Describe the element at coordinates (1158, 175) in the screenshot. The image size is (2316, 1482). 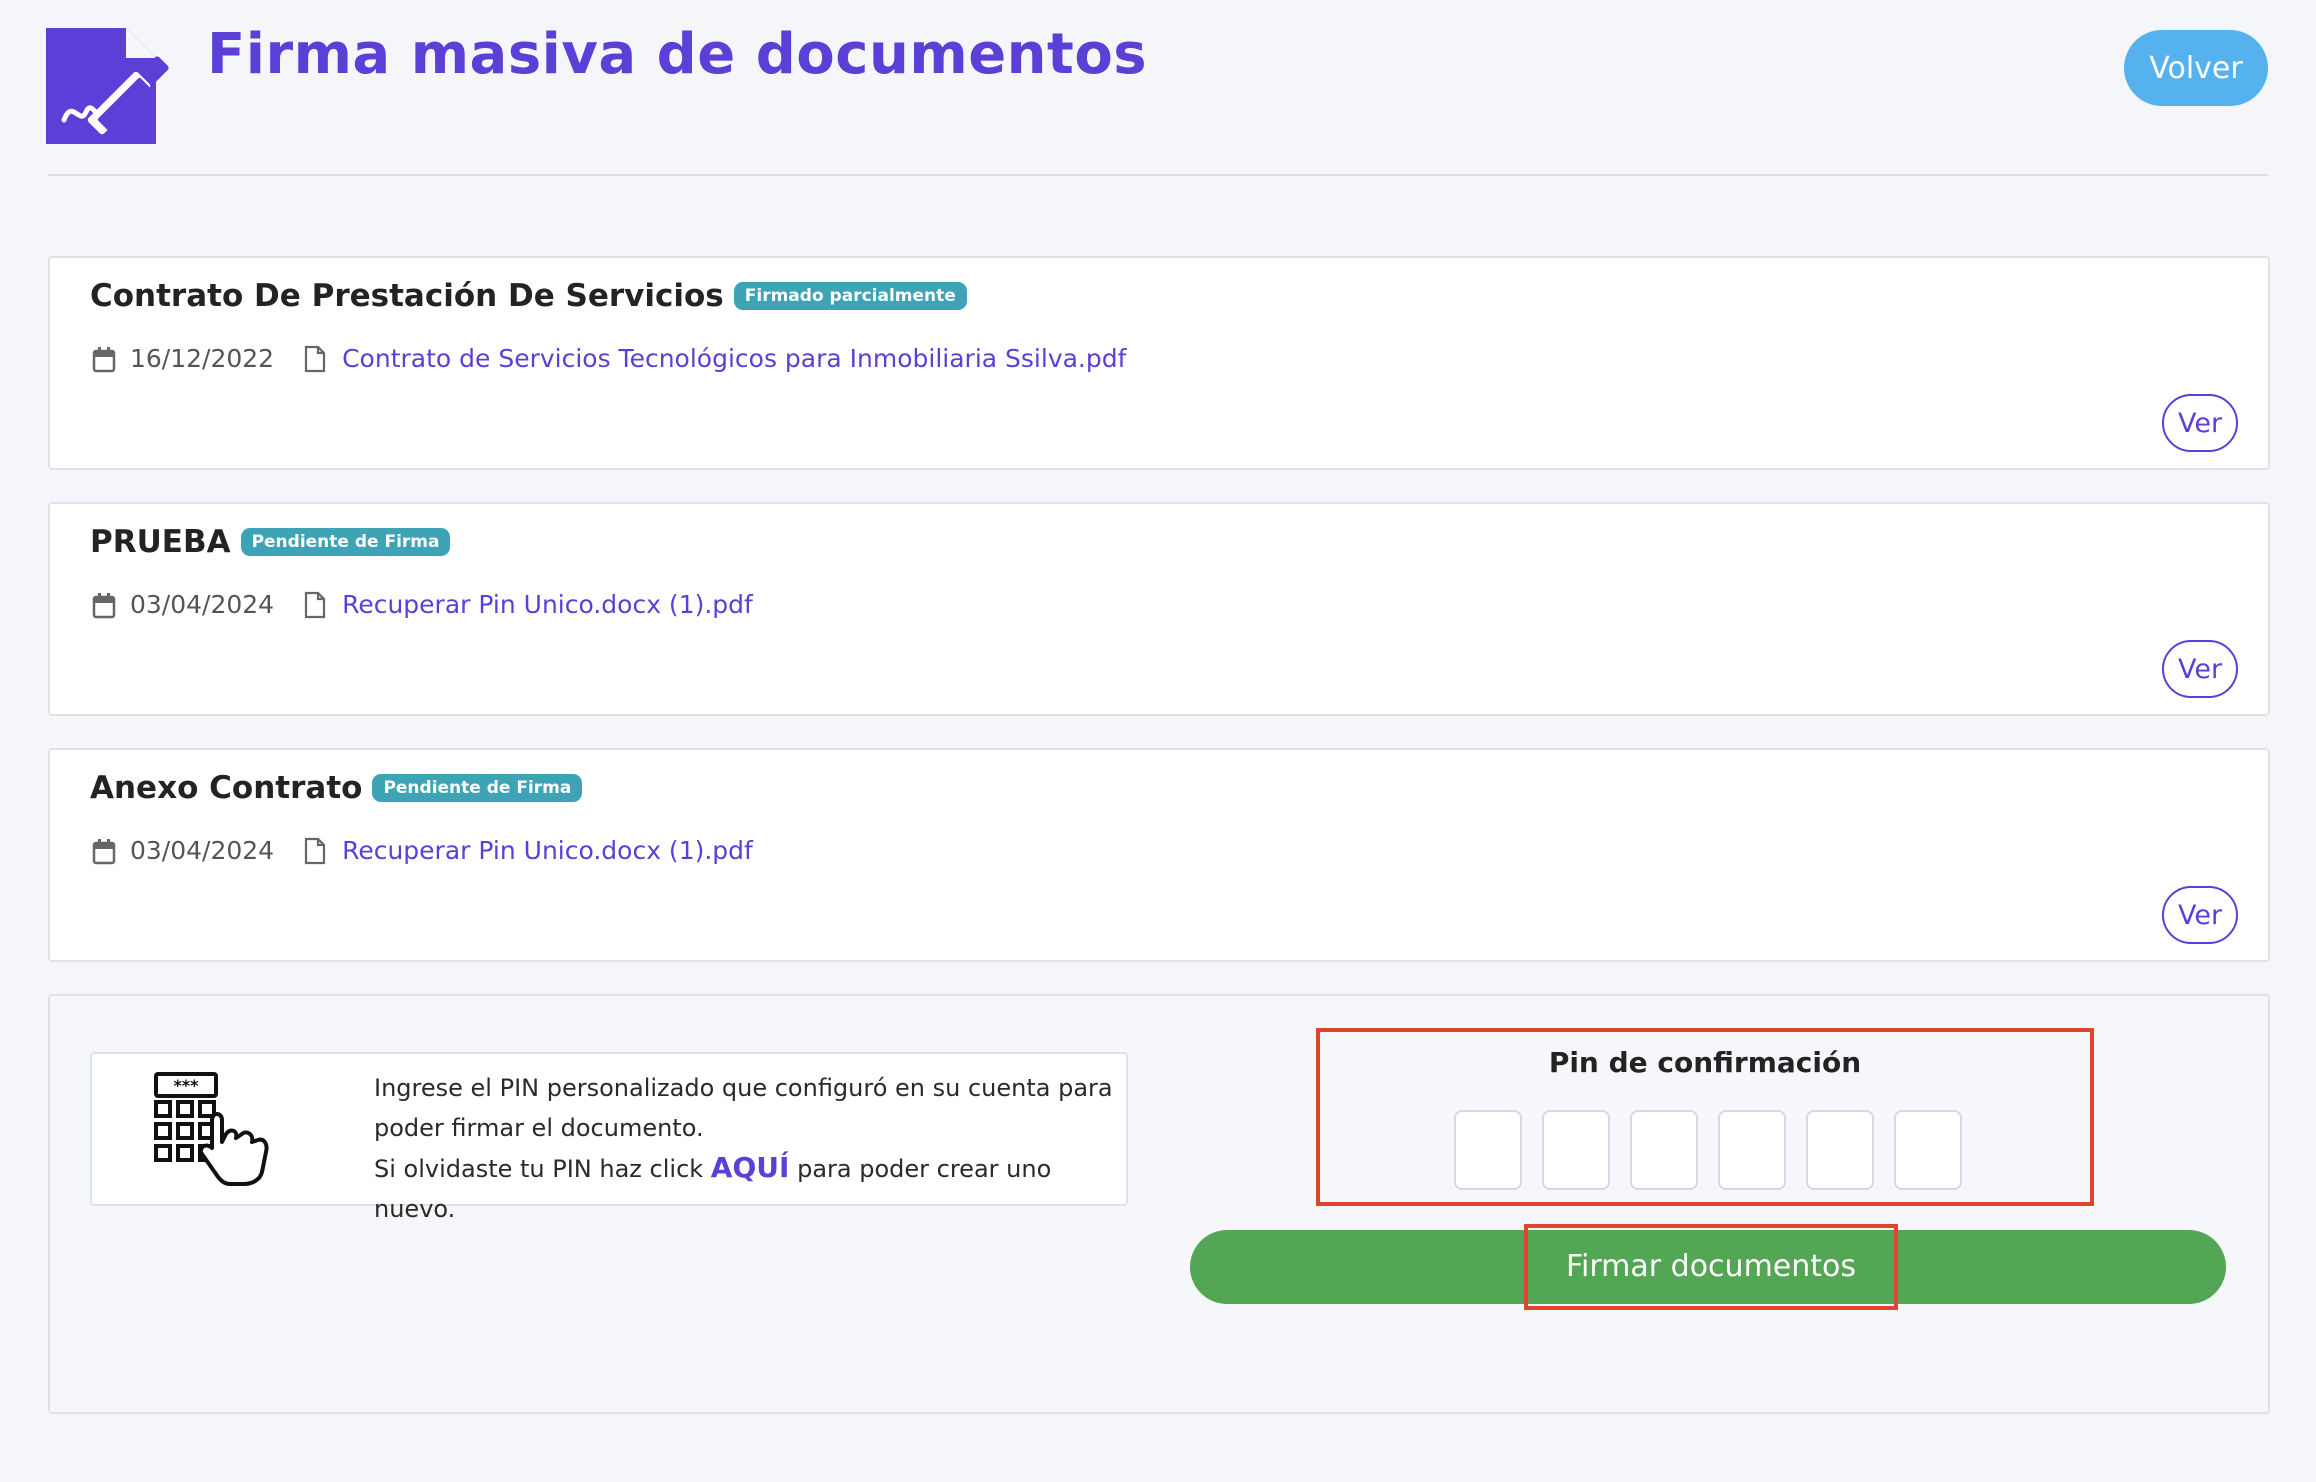
I see `header-divider` at that location.